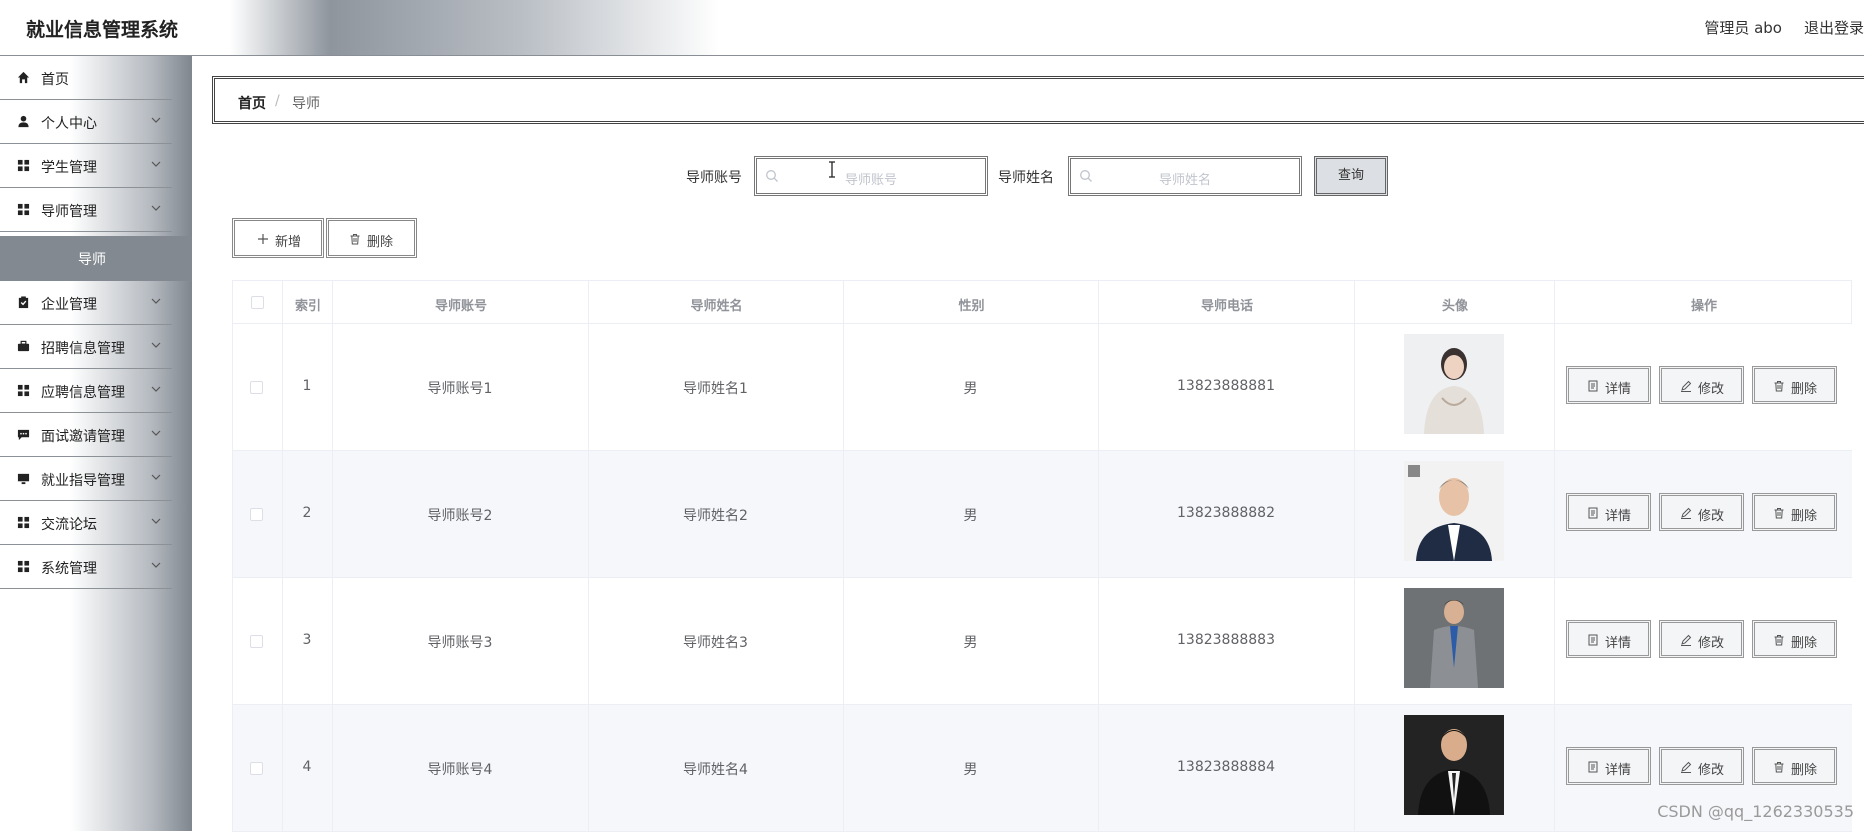 The width and height of the screenshot is (1864, 832). I want to click on bulk-delete-button: 删除, so click(371, 238).